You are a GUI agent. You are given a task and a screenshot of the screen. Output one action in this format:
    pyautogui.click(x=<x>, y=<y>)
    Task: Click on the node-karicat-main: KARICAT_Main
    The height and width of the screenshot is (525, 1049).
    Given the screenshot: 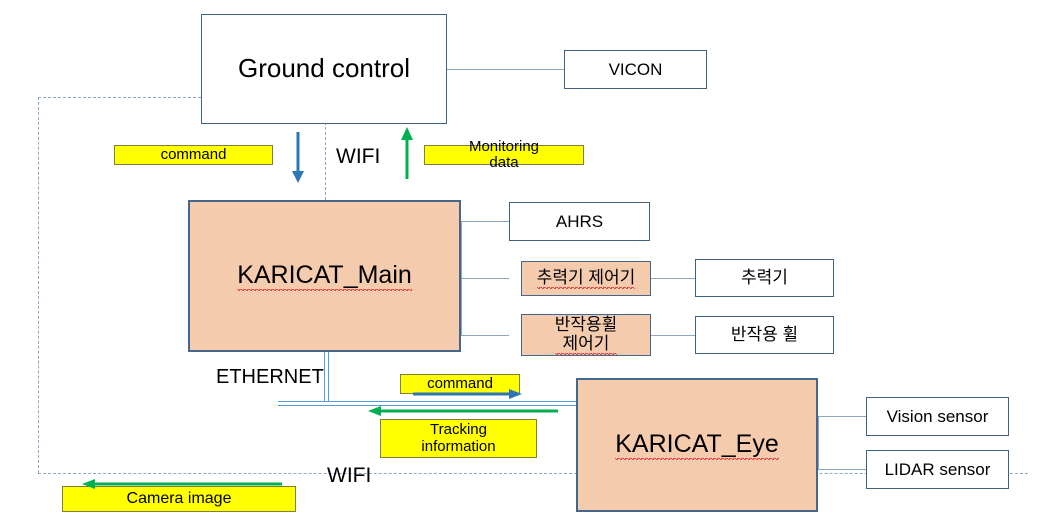 What is the action you would take?
    pyautogui.click(x=324, y=276)
    